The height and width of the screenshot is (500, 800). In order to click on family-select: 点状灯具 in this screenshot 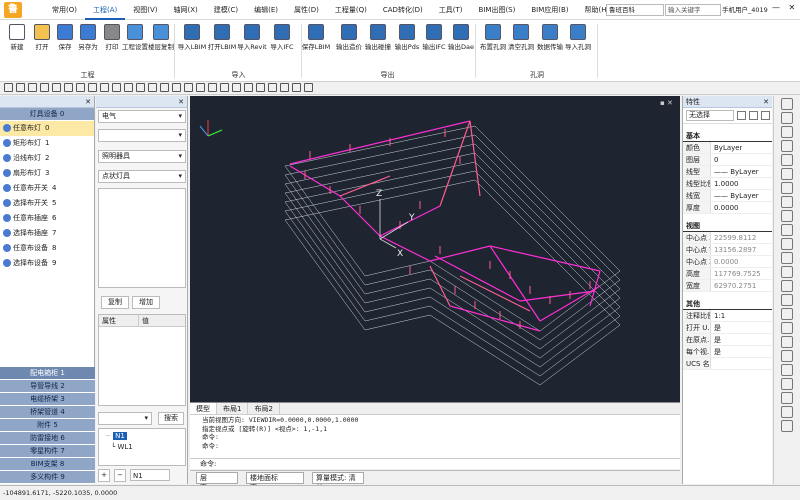, I will do `click(142, 176)`.